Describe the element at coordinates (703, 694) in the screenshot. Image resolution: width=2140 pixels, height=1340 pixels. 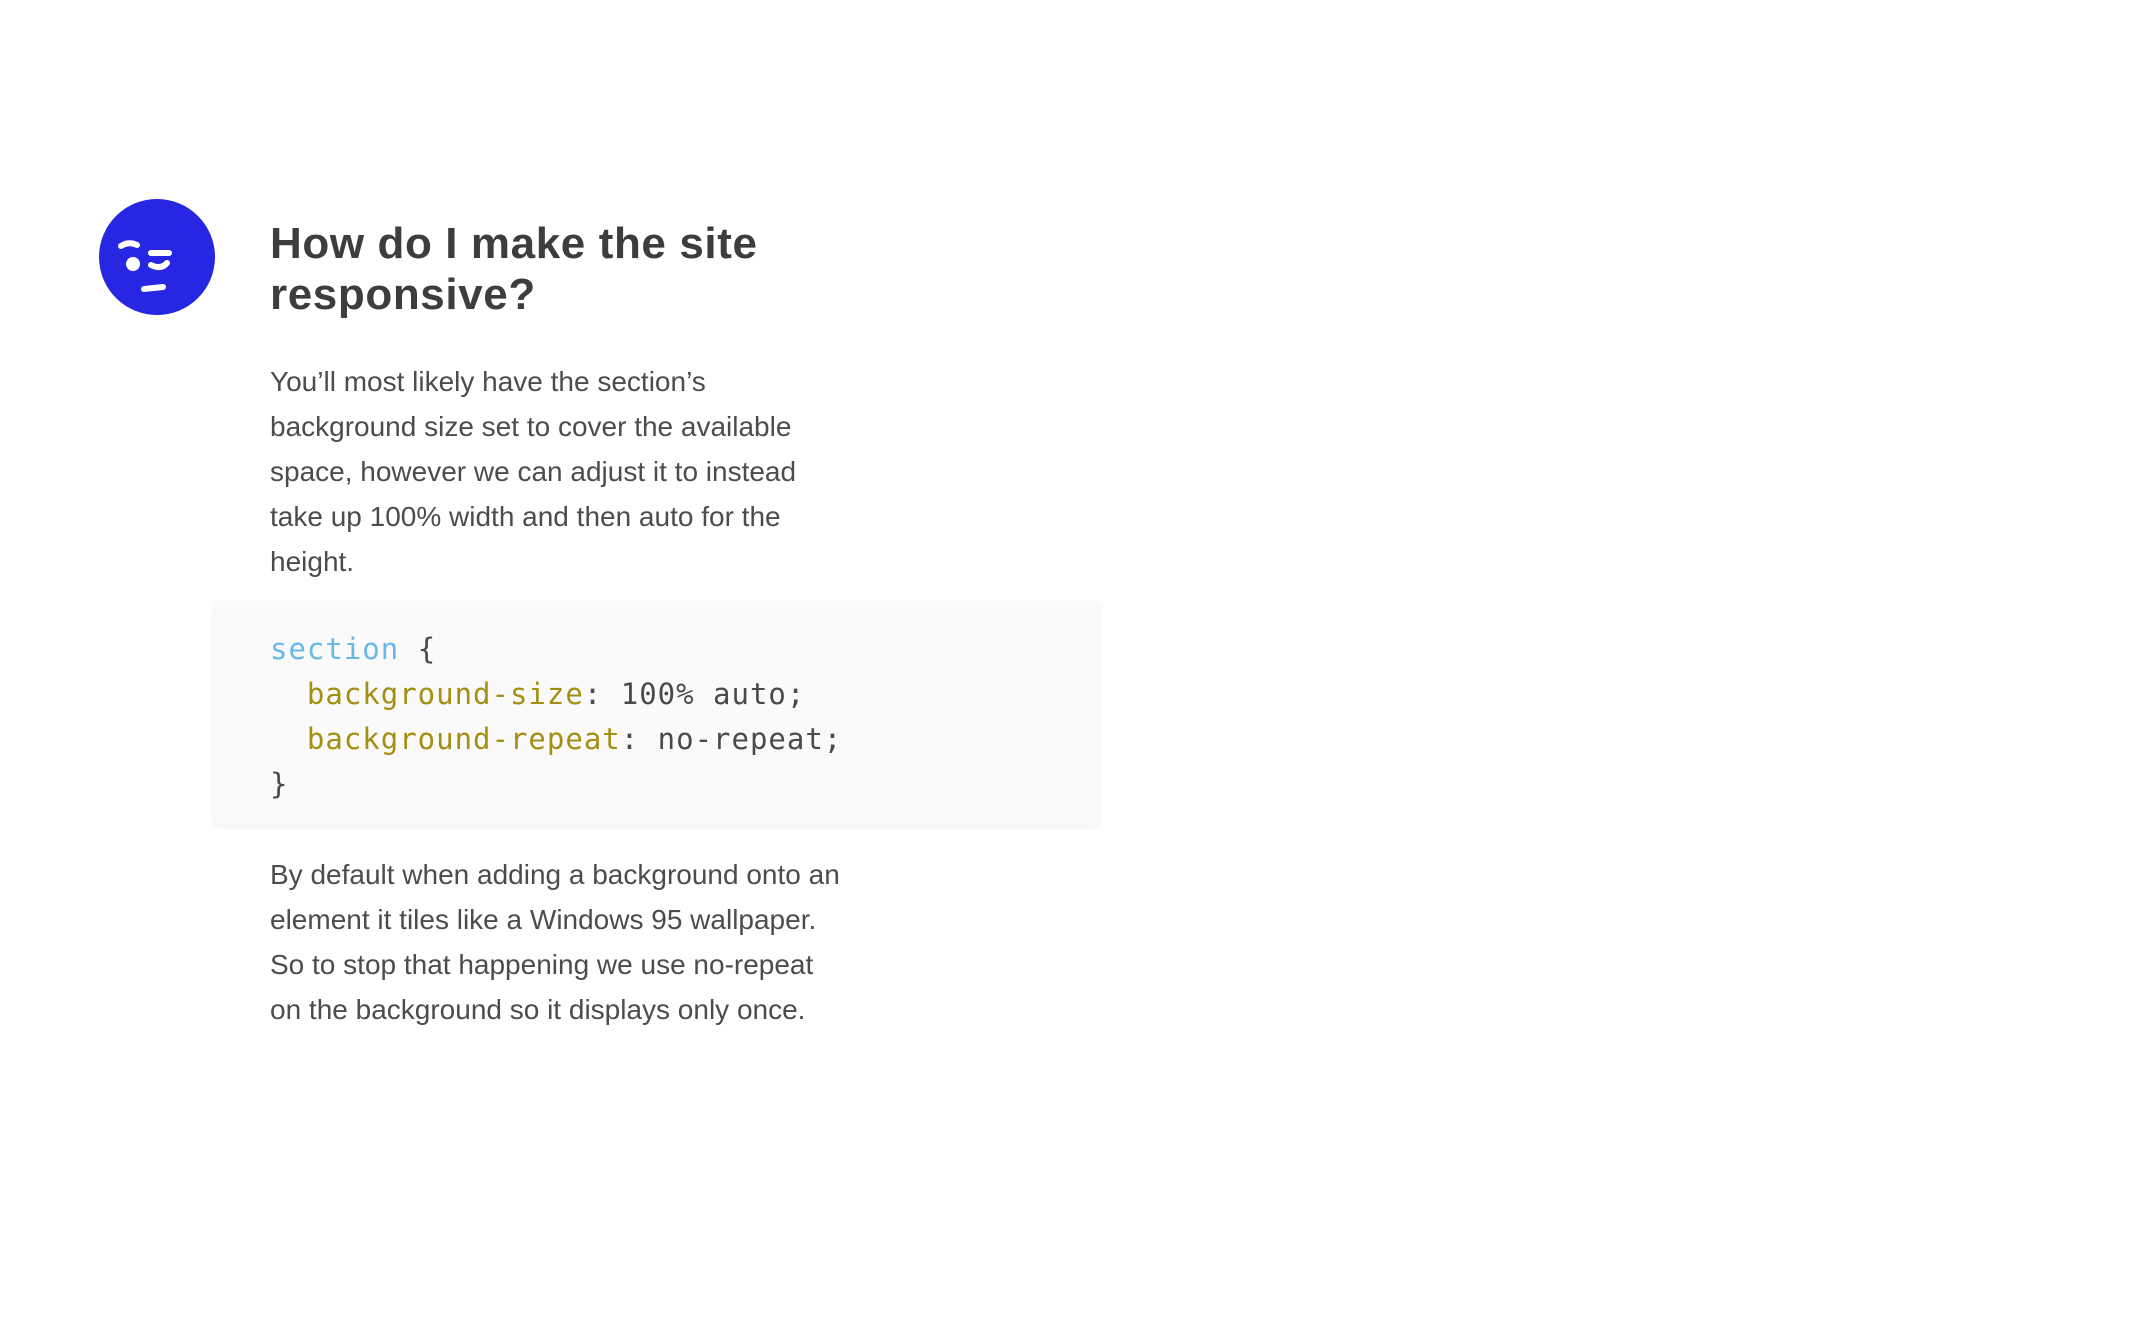
I see `code-value: 100% auto` at that location.